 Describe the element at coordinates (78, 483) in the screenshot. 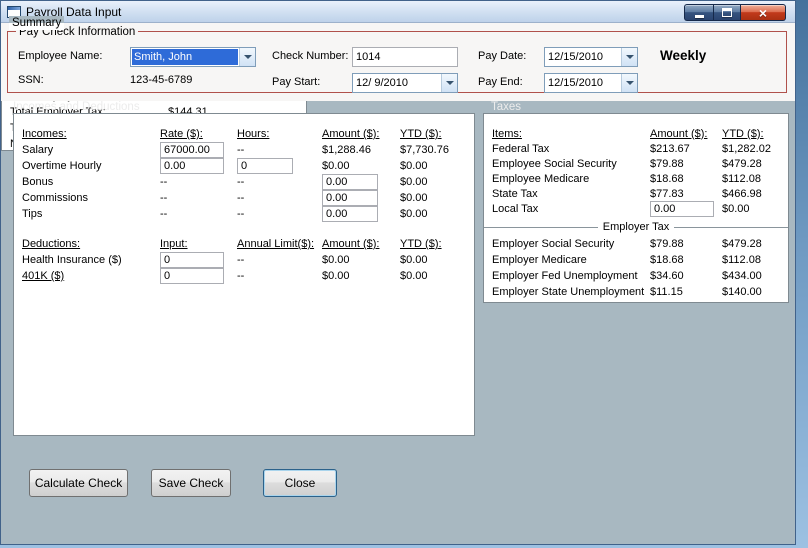

I see `calculate-check-button: Calculate Check` at that location.